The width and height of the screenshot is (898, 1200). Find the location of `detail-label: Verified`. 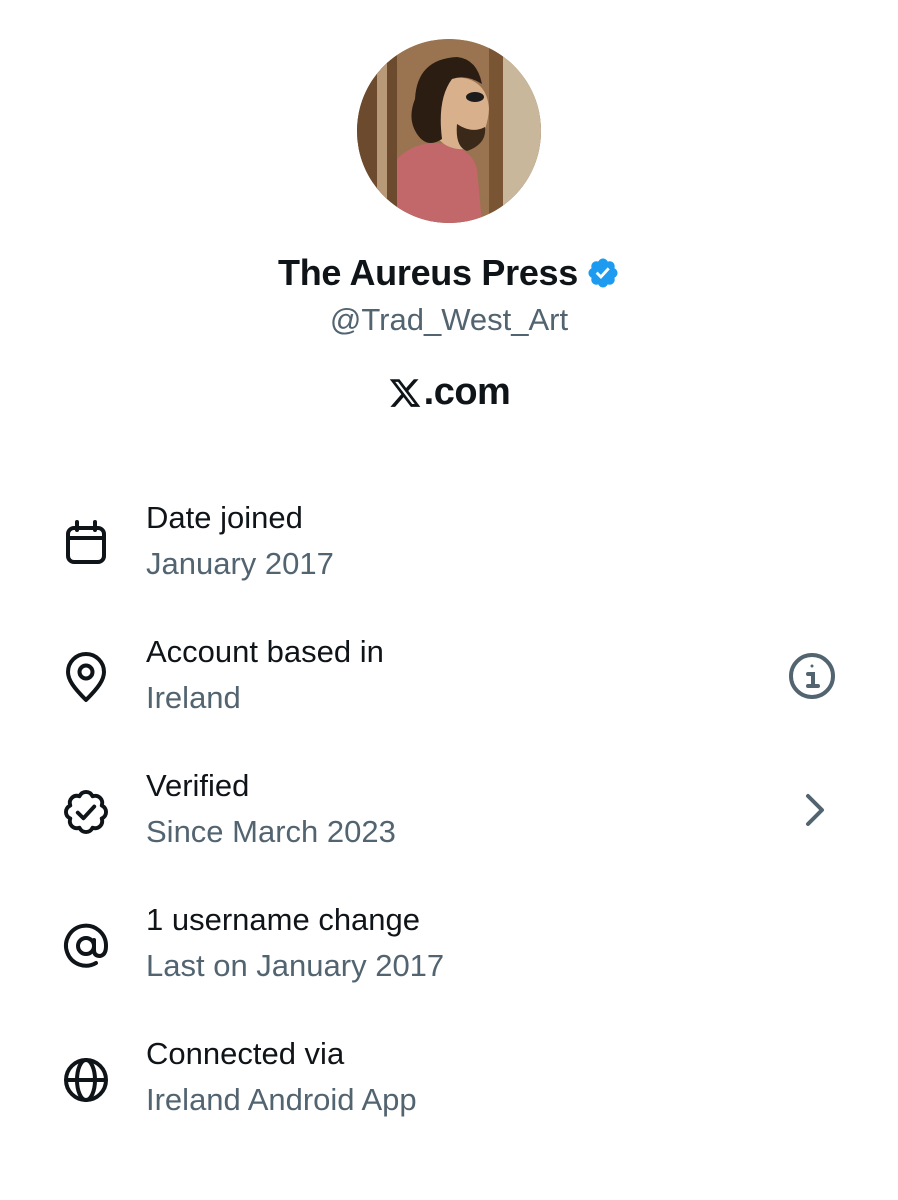

detail-label: Verified is located at coordinates (198, 785).